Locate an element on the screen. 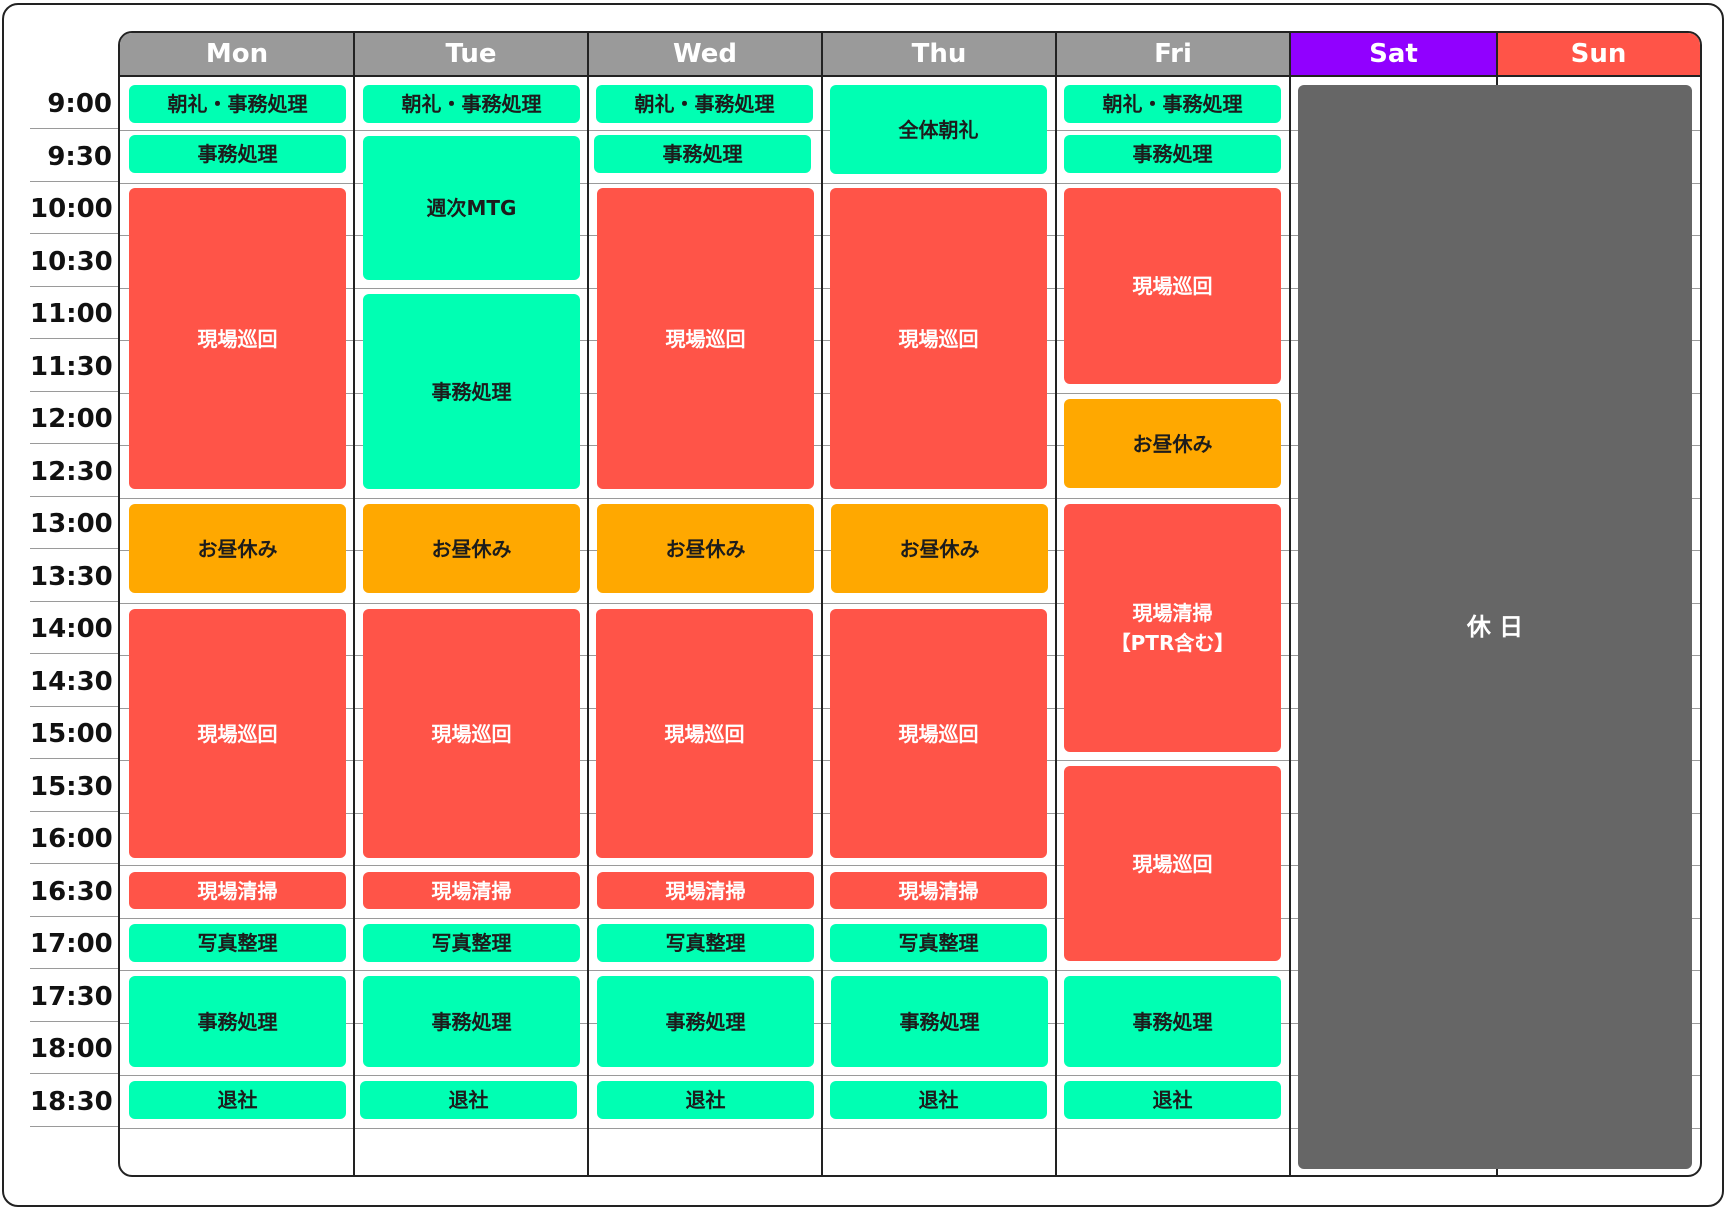 This screenshot has width=1730, height=1211. event-wed-5: 現場巡回 is located at coordinates (704, 733).